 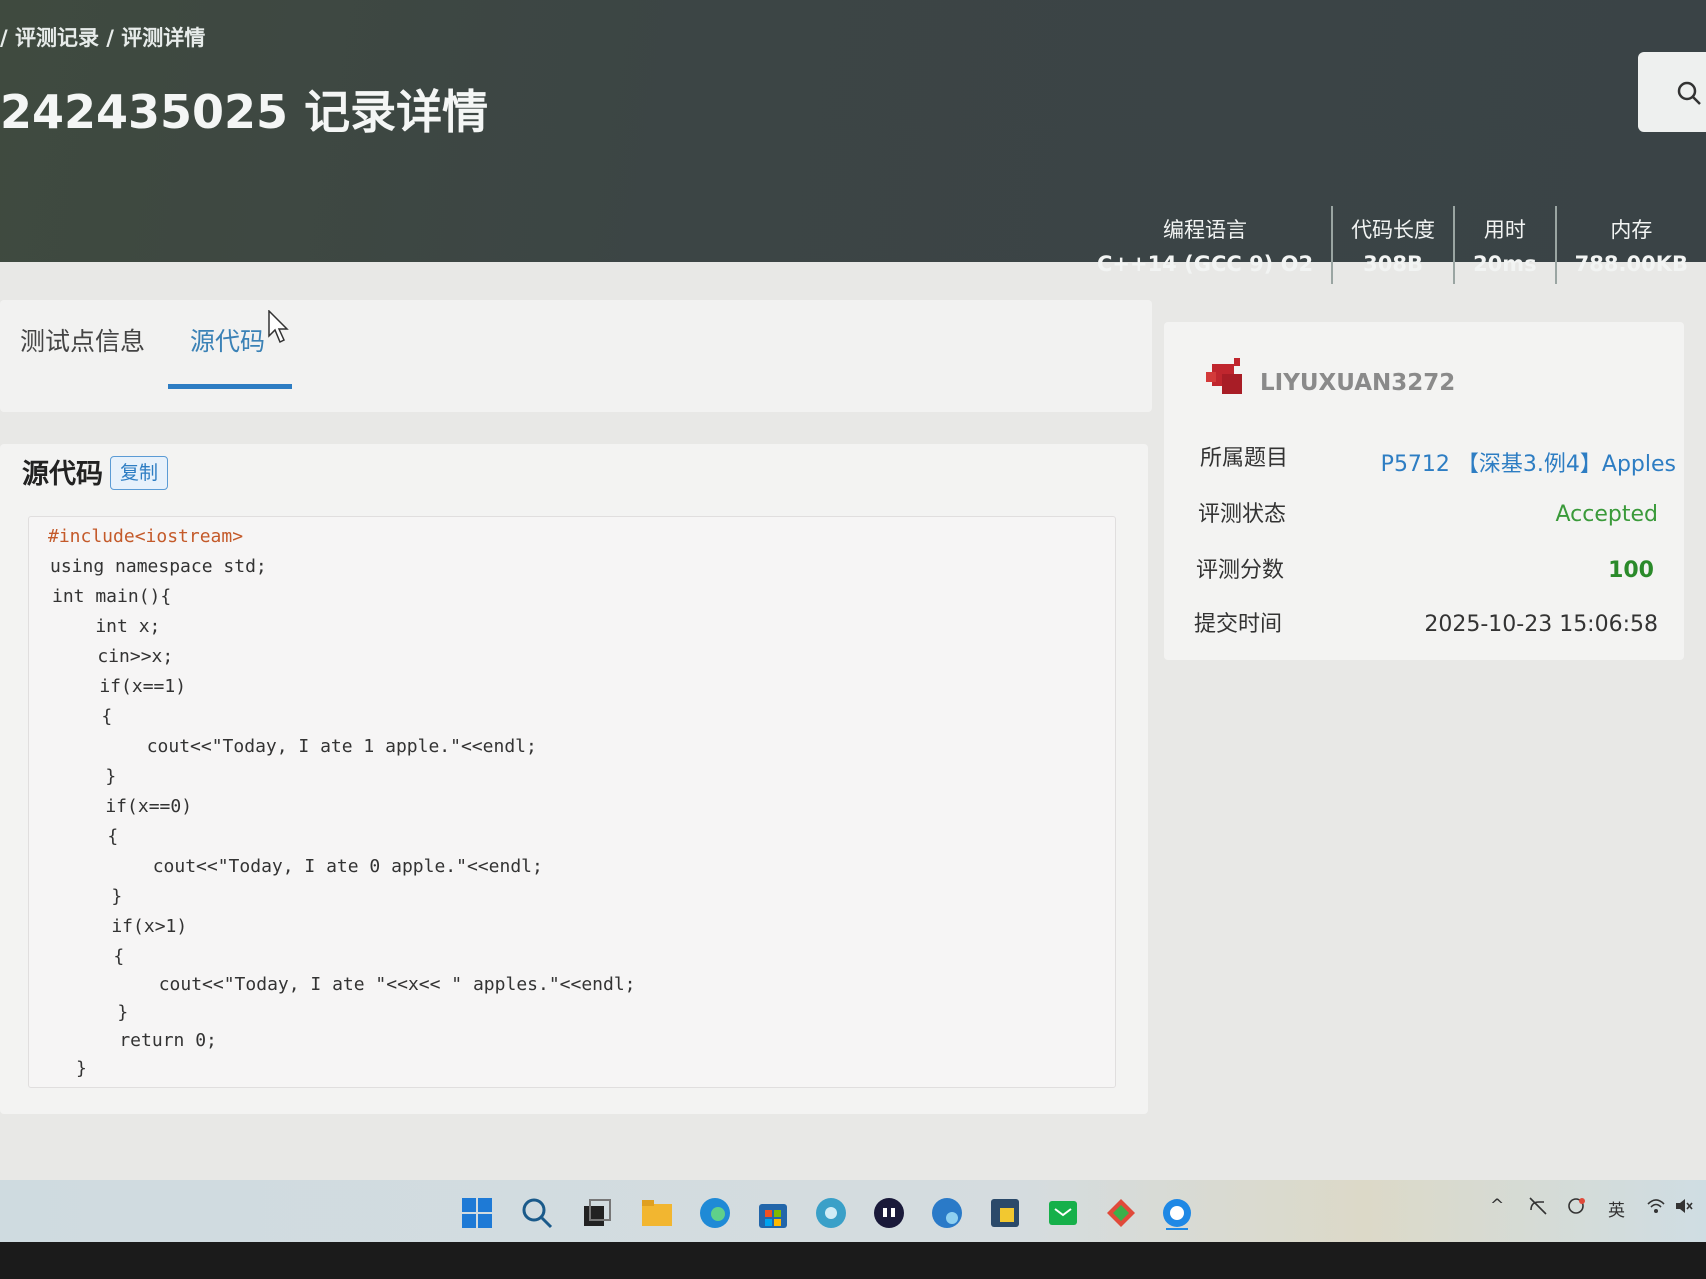 What do you see at coordinates (146, 1040) in the screenshot?
I see `code-line: return 0;` at bounding box center [146, 1040].